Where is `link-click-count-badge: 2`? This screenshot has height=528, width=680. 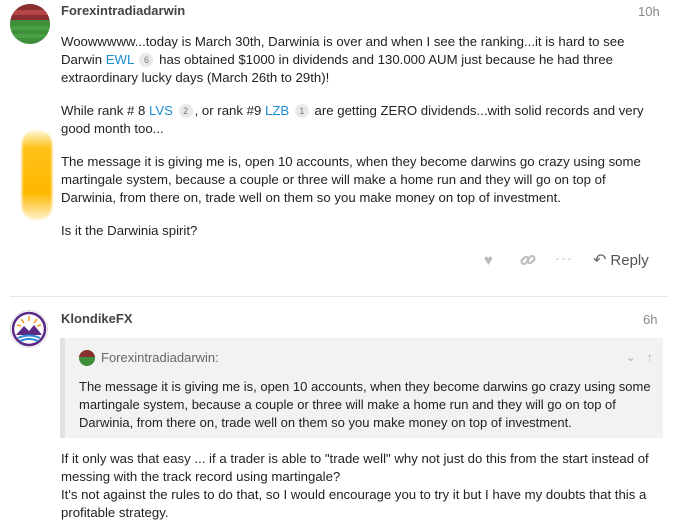 link-click-count-badge: 2 is located at coordinates (185, 111).